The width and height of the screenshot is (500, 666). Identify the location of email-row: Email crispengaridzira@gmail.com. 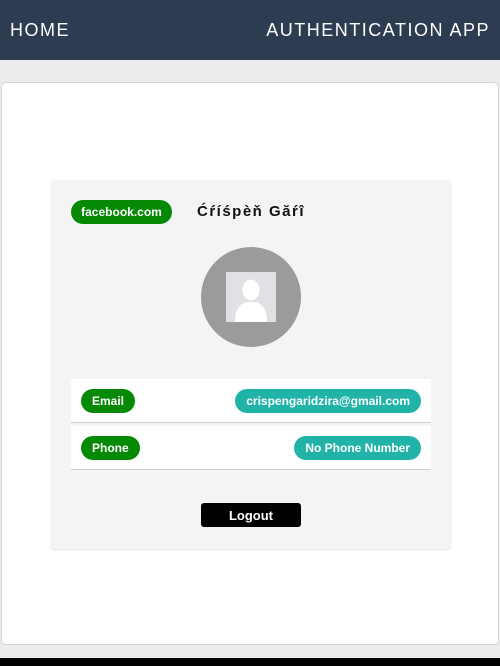
(251, 401).